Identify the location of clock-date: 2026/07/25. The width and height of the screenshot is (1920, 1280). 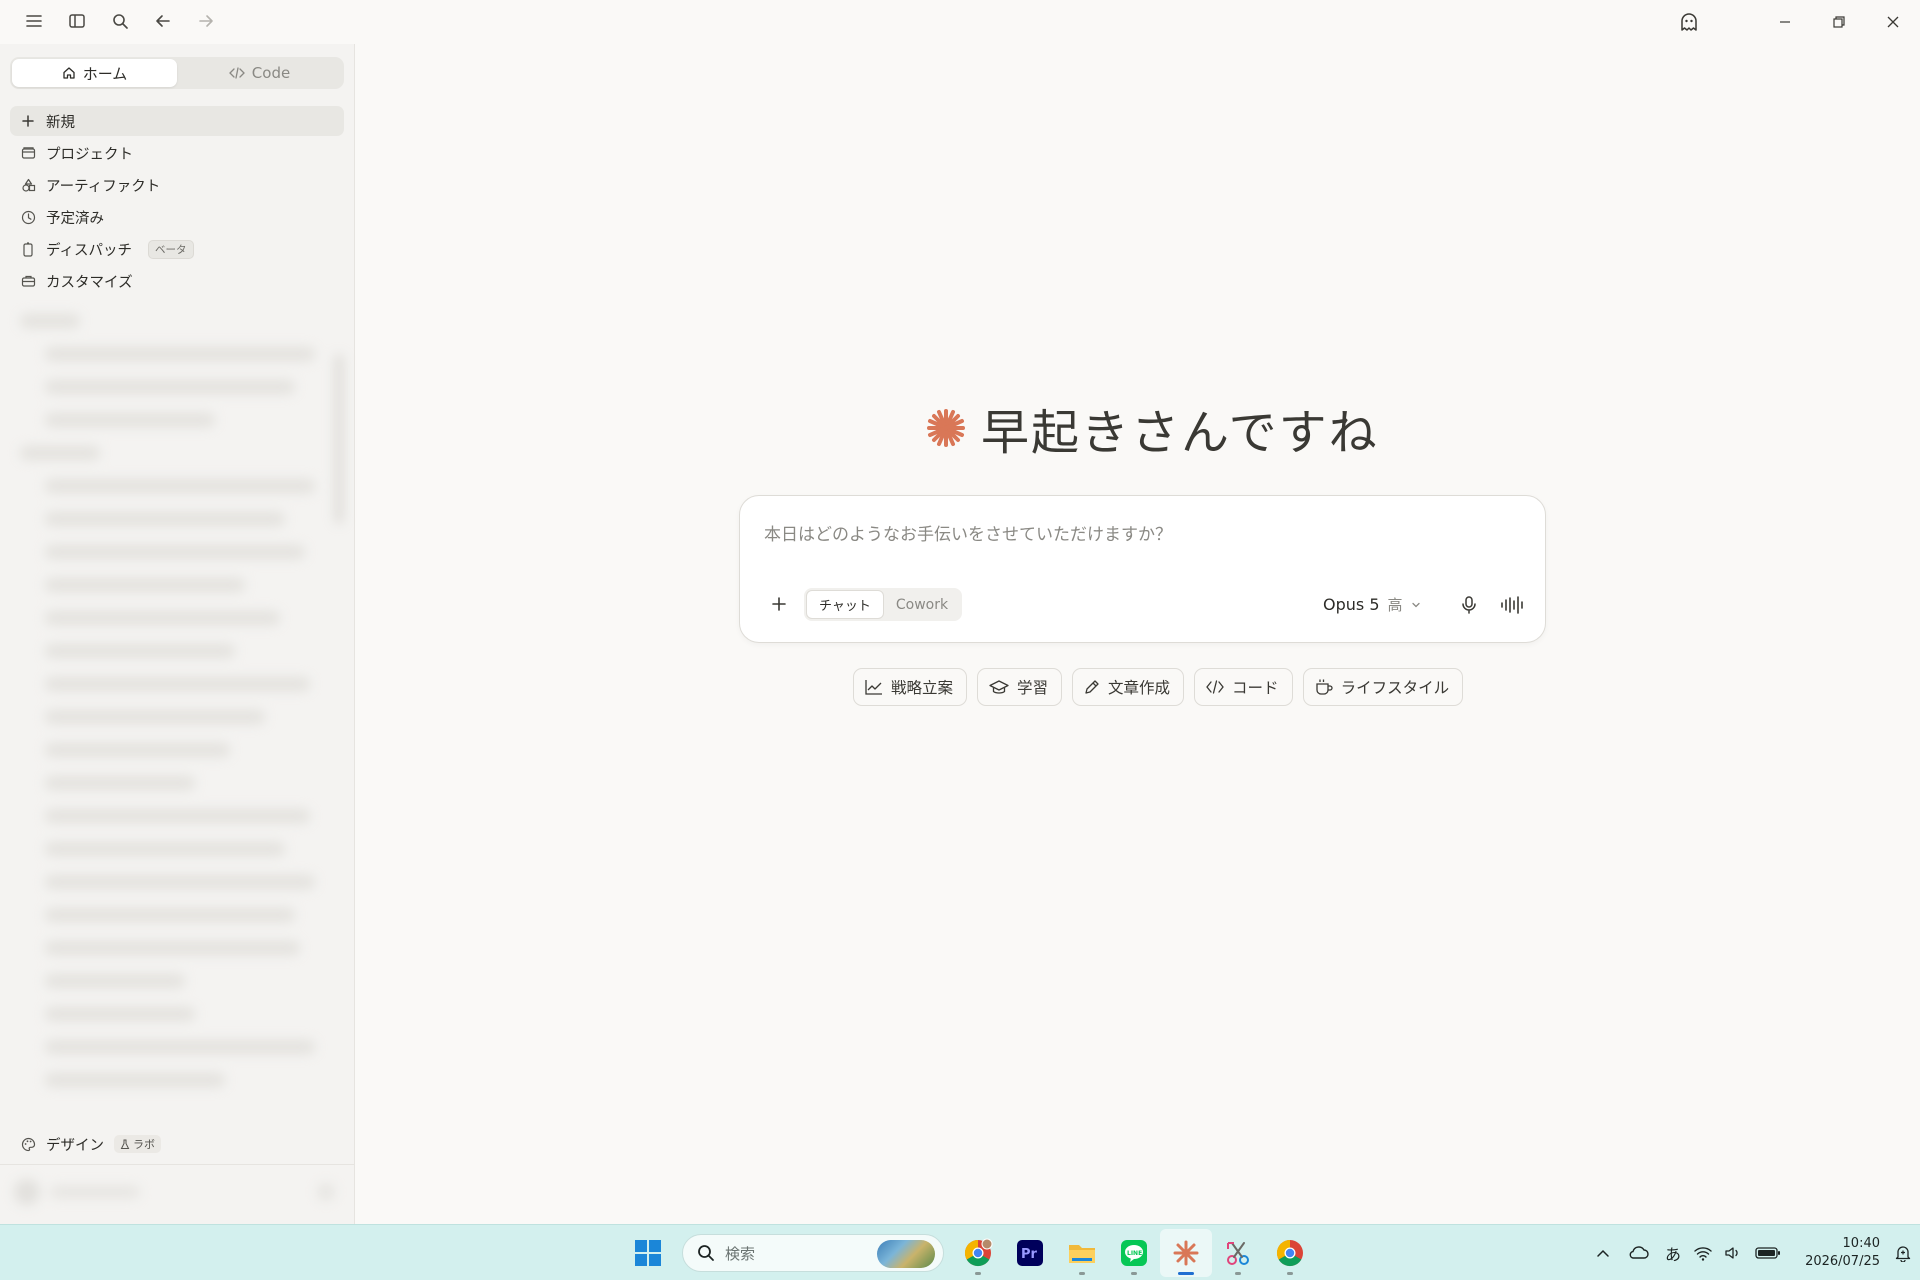
(1842, 1261).